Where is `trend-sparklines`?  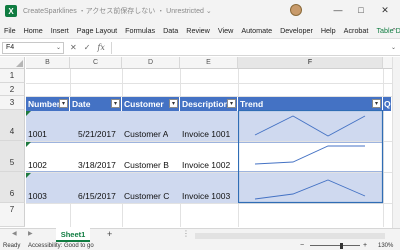 trend-sparklines is located at coordinates (311, 157).